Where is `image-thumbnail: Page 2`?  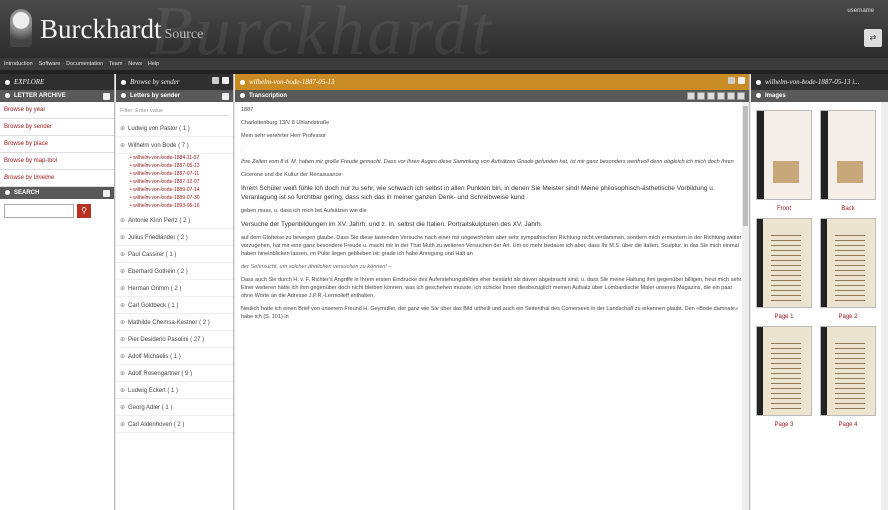 image-thumbnail: Page 2 is located at coordinates (848, 269).